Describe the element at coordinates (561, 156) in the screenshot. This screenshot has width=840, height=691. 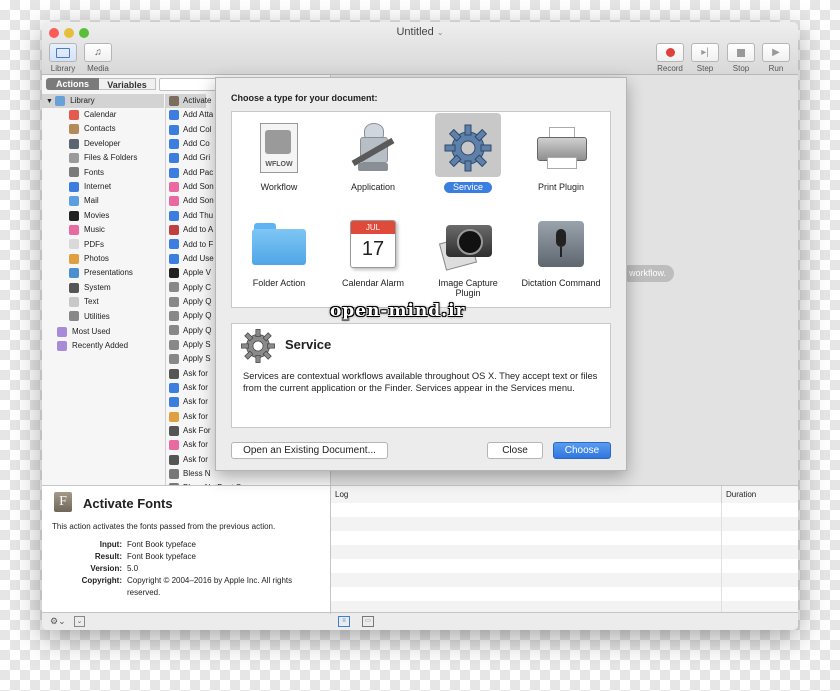
I see `type-print-plugin: Print Plugin` at that location.